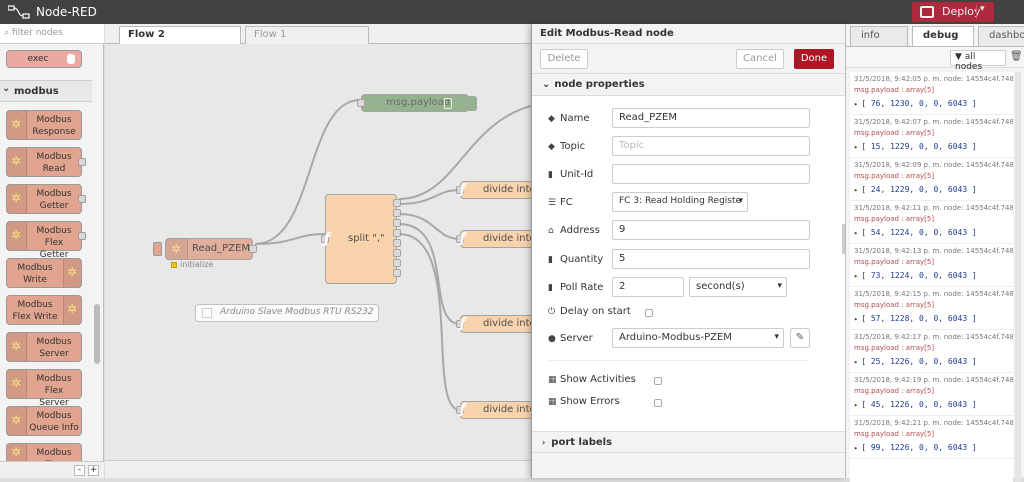 The height and width of the screenshot is (482, 1024). What do you see at coordinates (648, 287) in the screenshot?
I see `poll-rate-field: 2` at bounding box center [648, 287].